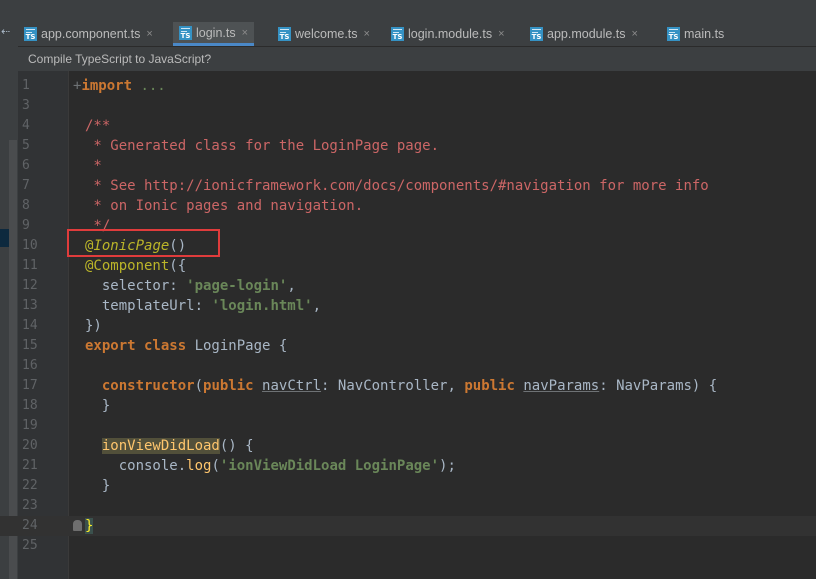 The height and width of the screenshot is (579, 816). I want to click on intention-bulb-icon, so click(77, 525).